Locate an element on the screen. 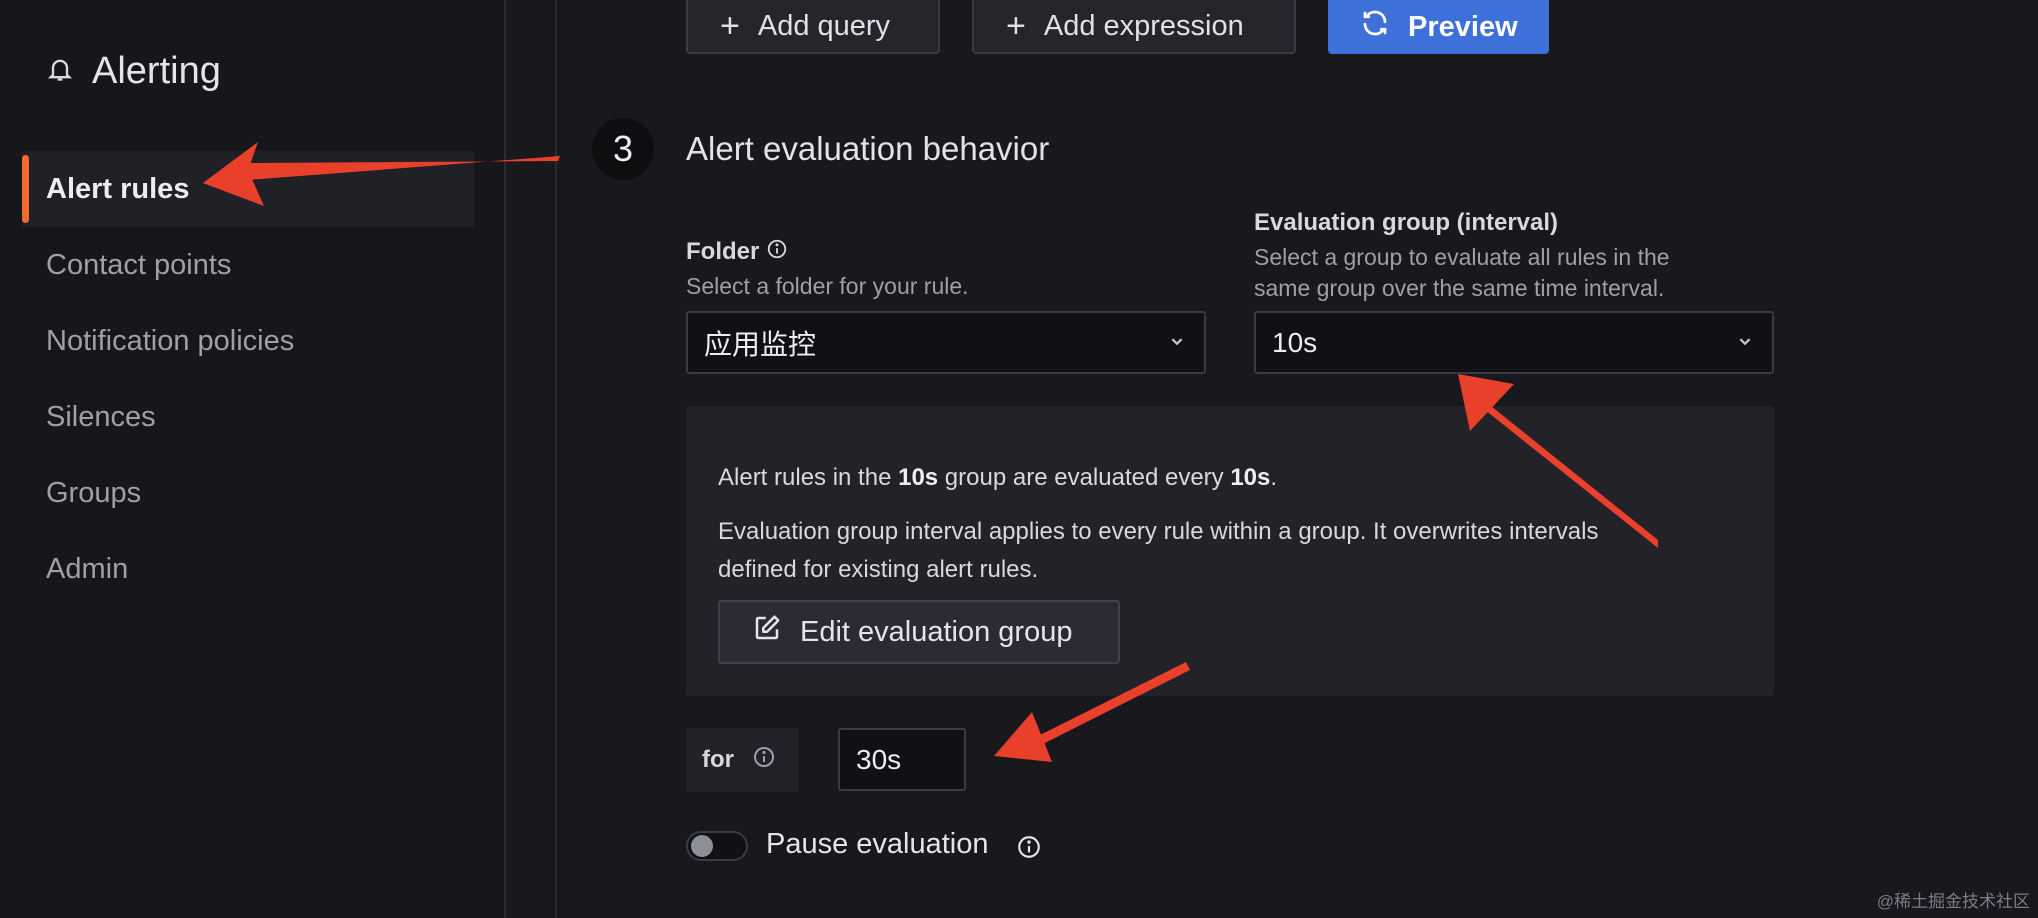  step-number: 3 is located at coordinates (623, 149).